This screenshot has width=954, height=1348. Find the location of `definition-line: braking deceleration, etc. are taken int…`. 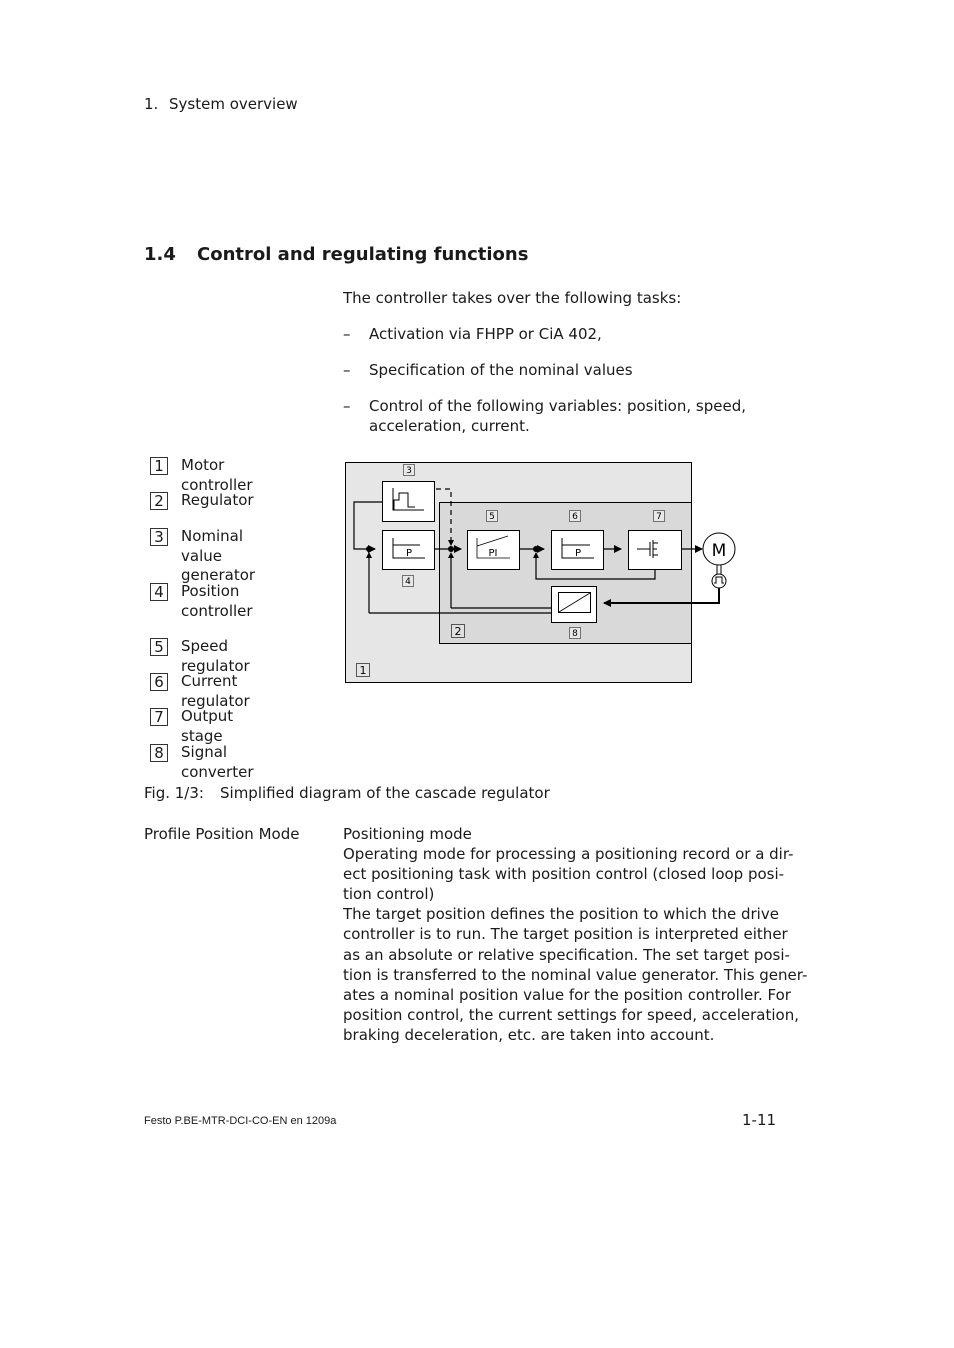

definition-line: braking deceleration, etc. are taken int… is located at coordinates (529, 1034).